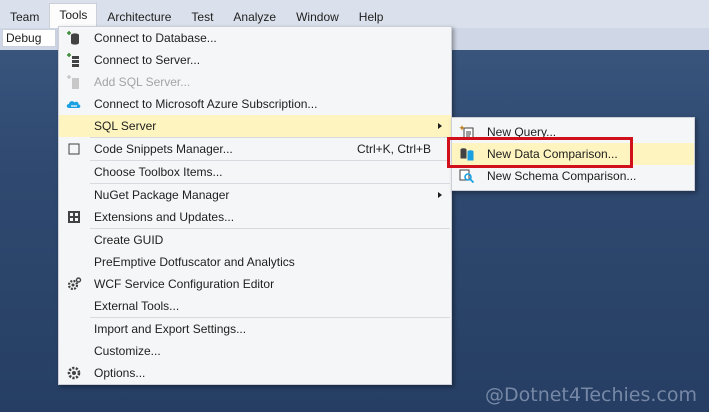  Describe the element at coordinates (29, 38) in the screenshot. I see `configuration-dropdown: Debug` at that location.